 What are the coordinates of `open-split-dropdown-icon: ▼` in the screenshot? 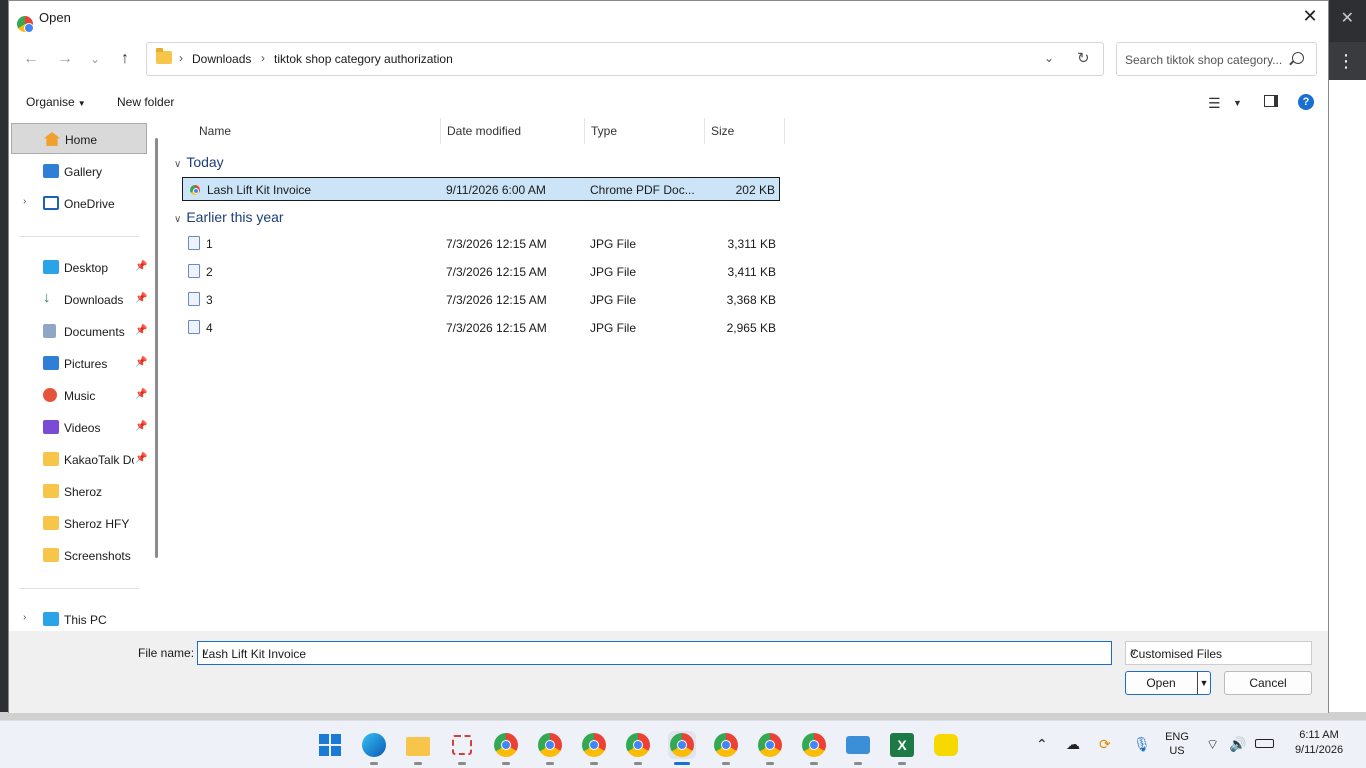 It's located at (1203, 683).